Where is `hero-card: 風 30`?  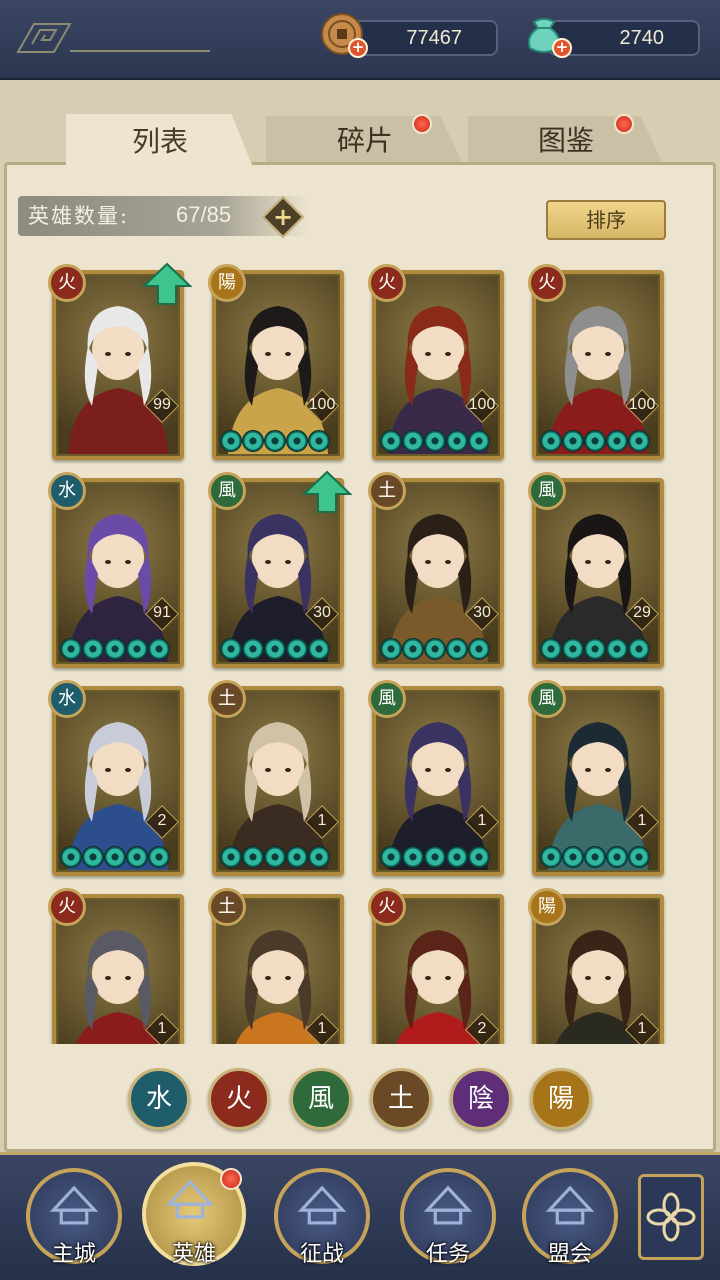
hero-card: 風 30 is located at coordinates (280, 569).